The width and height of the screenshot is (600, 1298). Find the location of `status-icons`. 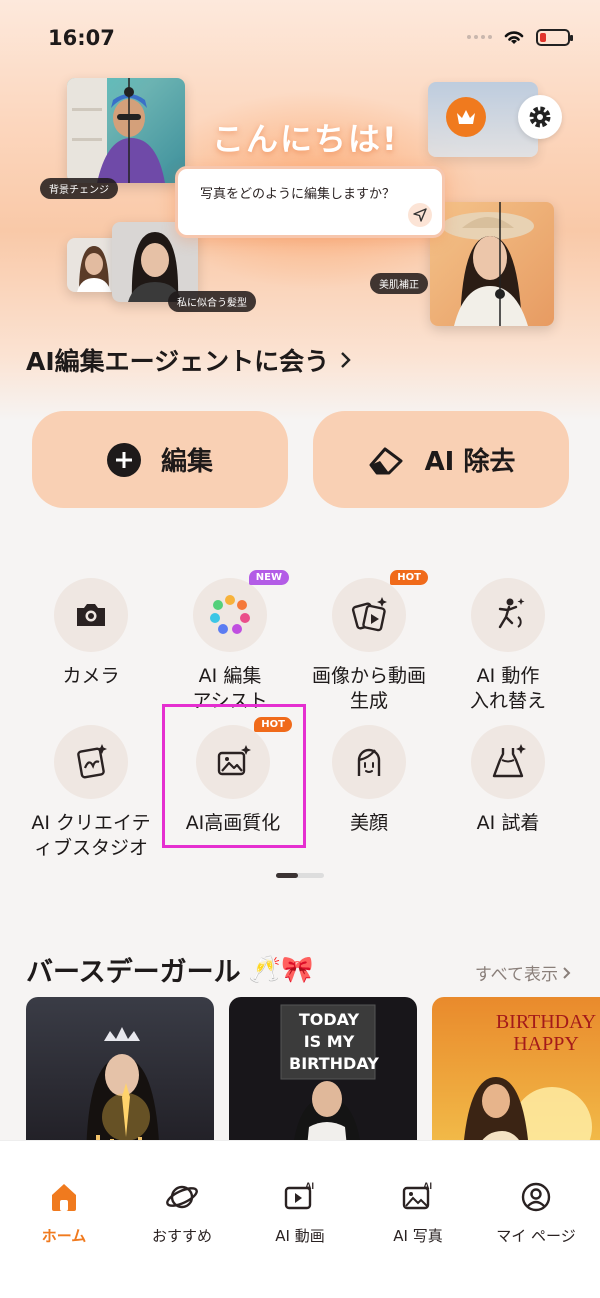

status-icons is located at coordinates (520, 37).